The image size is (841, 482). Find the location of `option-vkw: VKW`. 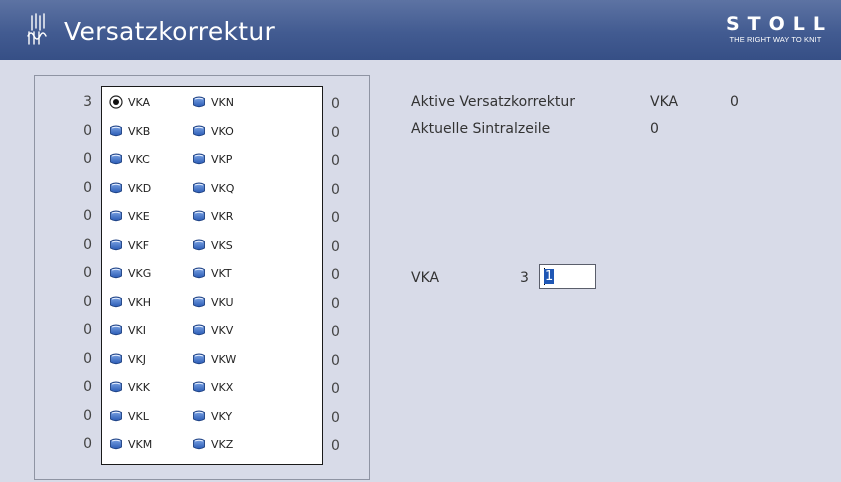

option-vkw: VKW is located at coordinates (214, 359).